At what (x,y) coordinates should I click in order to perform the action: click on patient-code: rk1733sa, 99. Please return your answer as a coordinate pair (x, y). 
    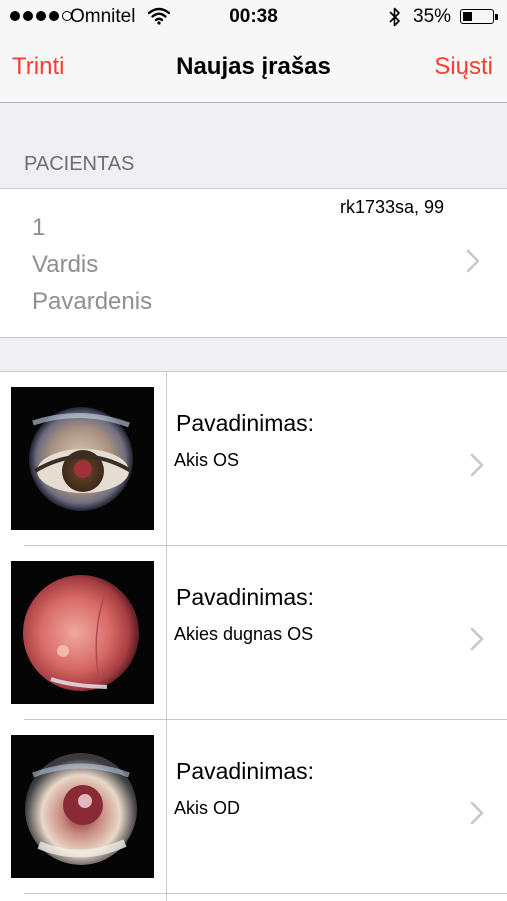
    Looking at the image, I should click on (392, 207).